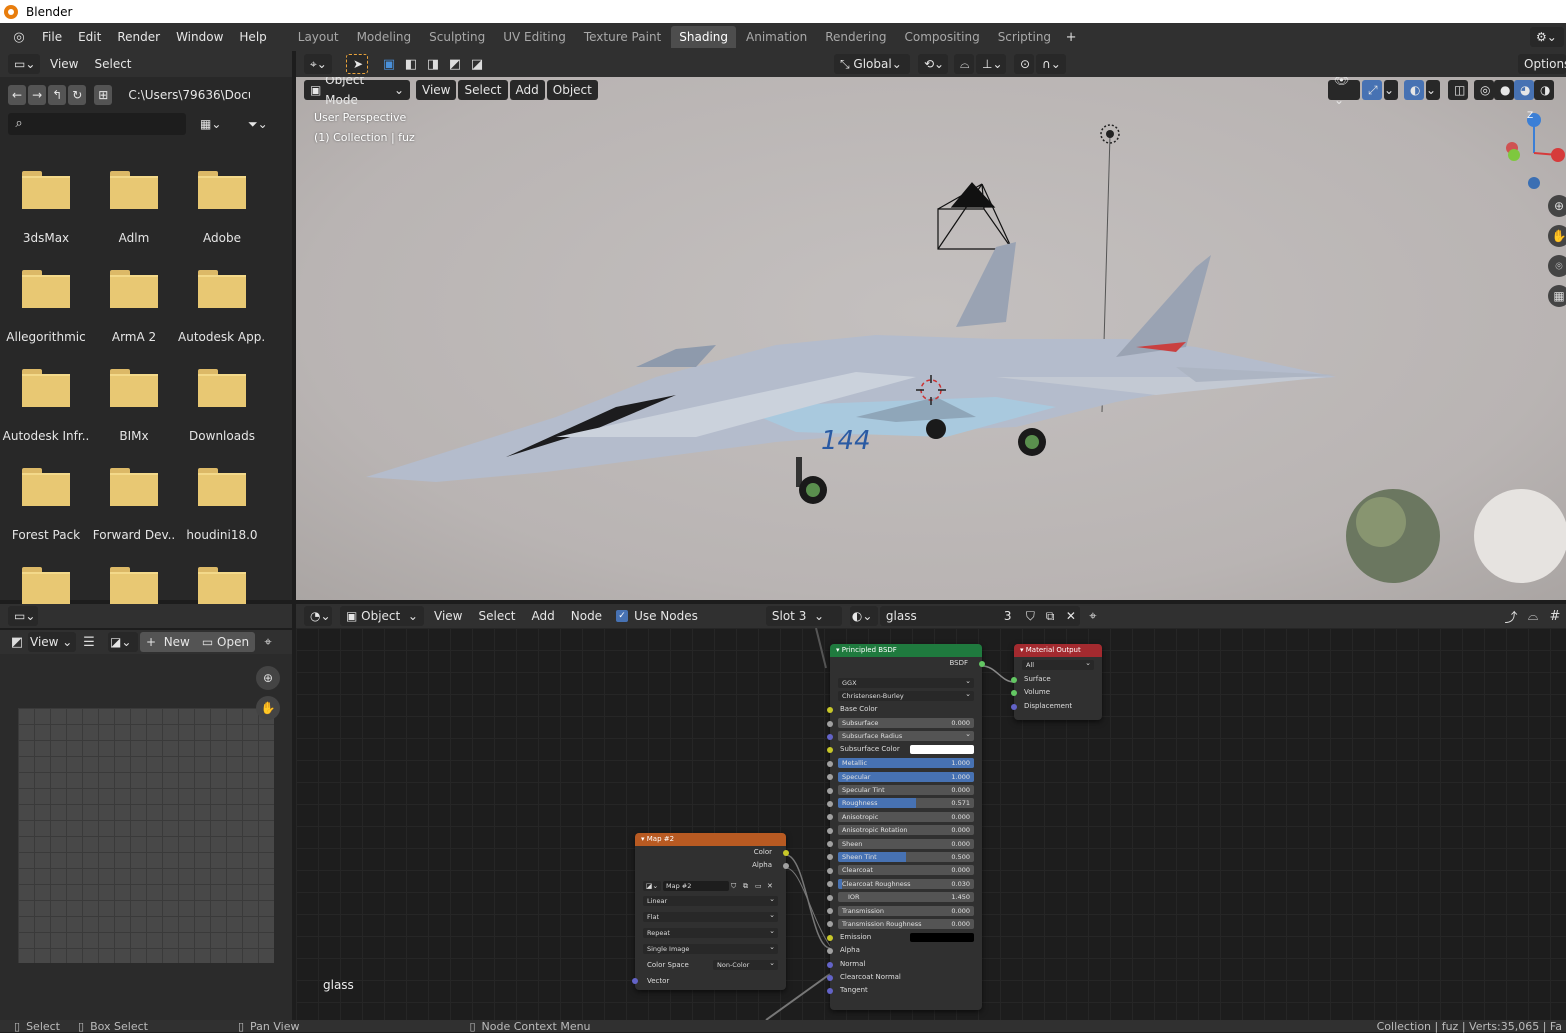  Describe the element at coordinates (906, 897) in the screenshot. I see `input-slider: IOR 1.450` at that location.